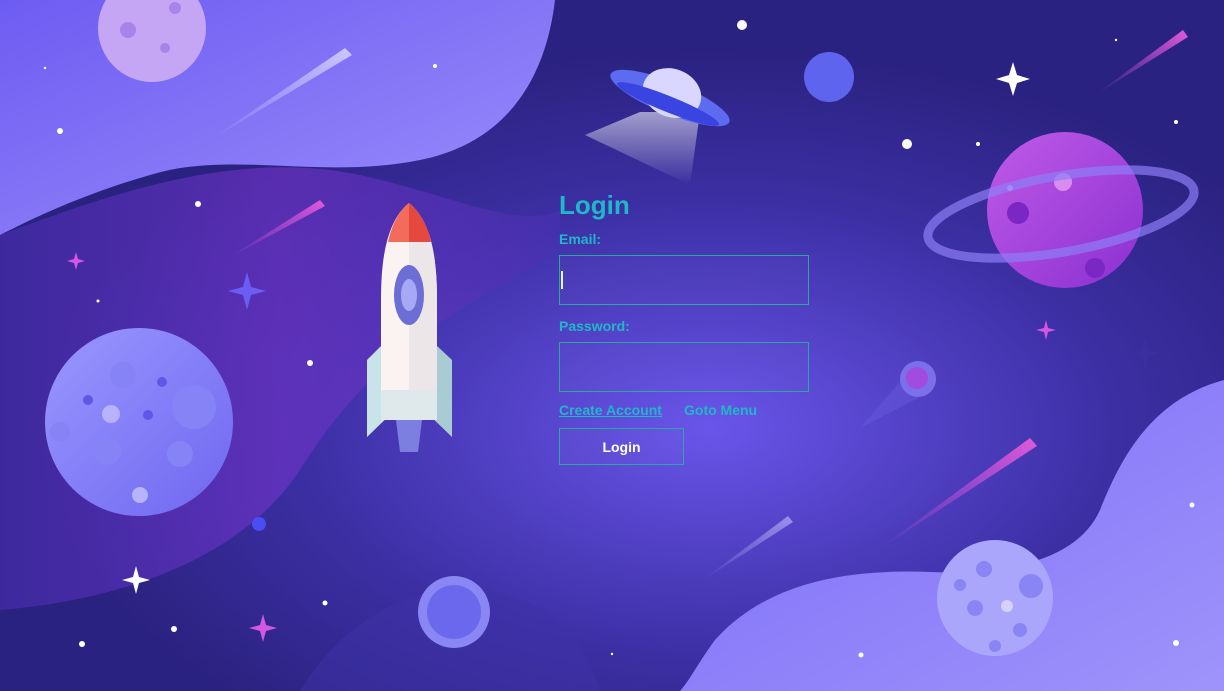 Image resolution: width=1224 pixels, height=691 pixels. Describe the element at coordinates (621, 446) in the screenshot. I see `login-button: Login` at that location.